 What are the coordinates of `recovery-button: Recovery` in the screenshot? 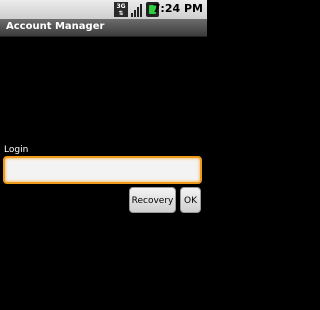 It's located at (152, 200).